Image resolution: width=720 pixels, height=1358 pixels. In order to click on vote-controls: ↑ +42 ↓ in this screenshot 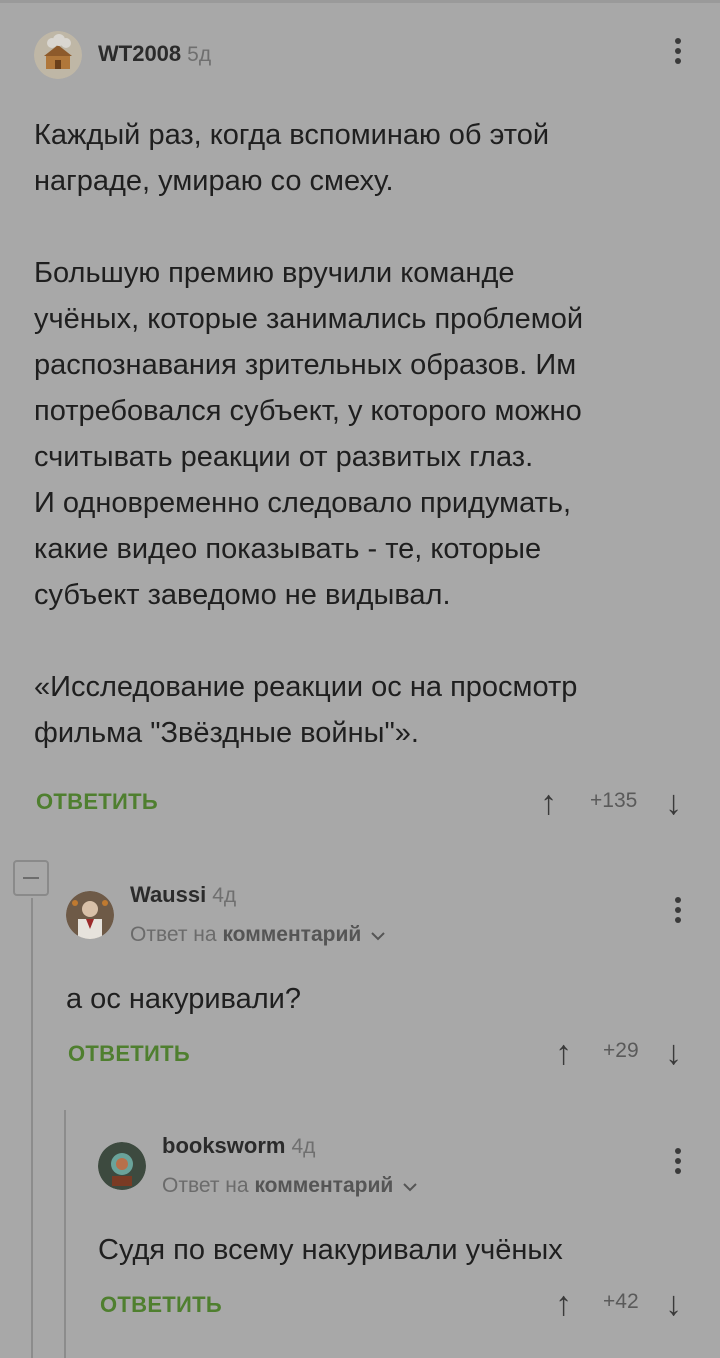, I will do `click(622, 1304)`.